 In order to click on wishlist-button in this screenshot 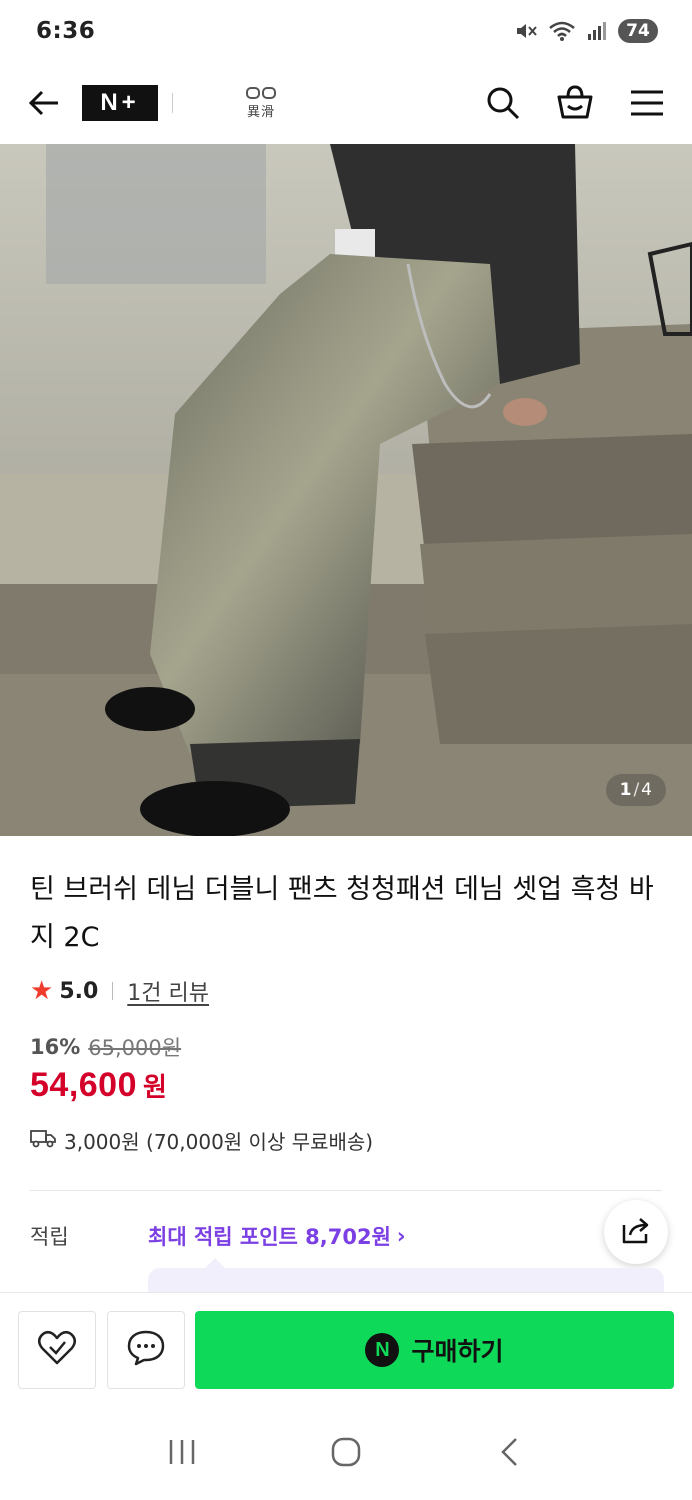, I will do `click(57, 1350)`.